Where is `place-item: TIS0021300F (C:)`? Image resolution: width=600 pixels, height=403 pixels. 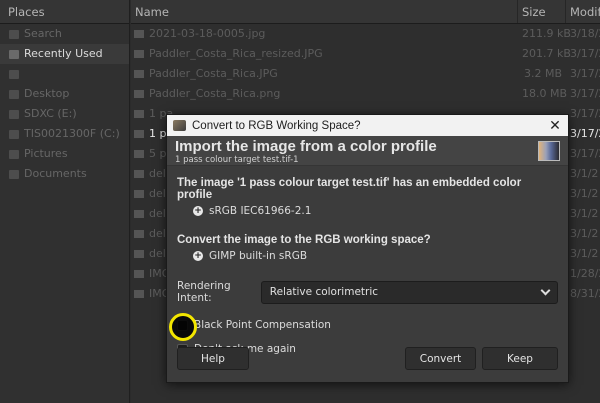
place-item: TIS0021300F (C:) is located at coordinates (64, 134).